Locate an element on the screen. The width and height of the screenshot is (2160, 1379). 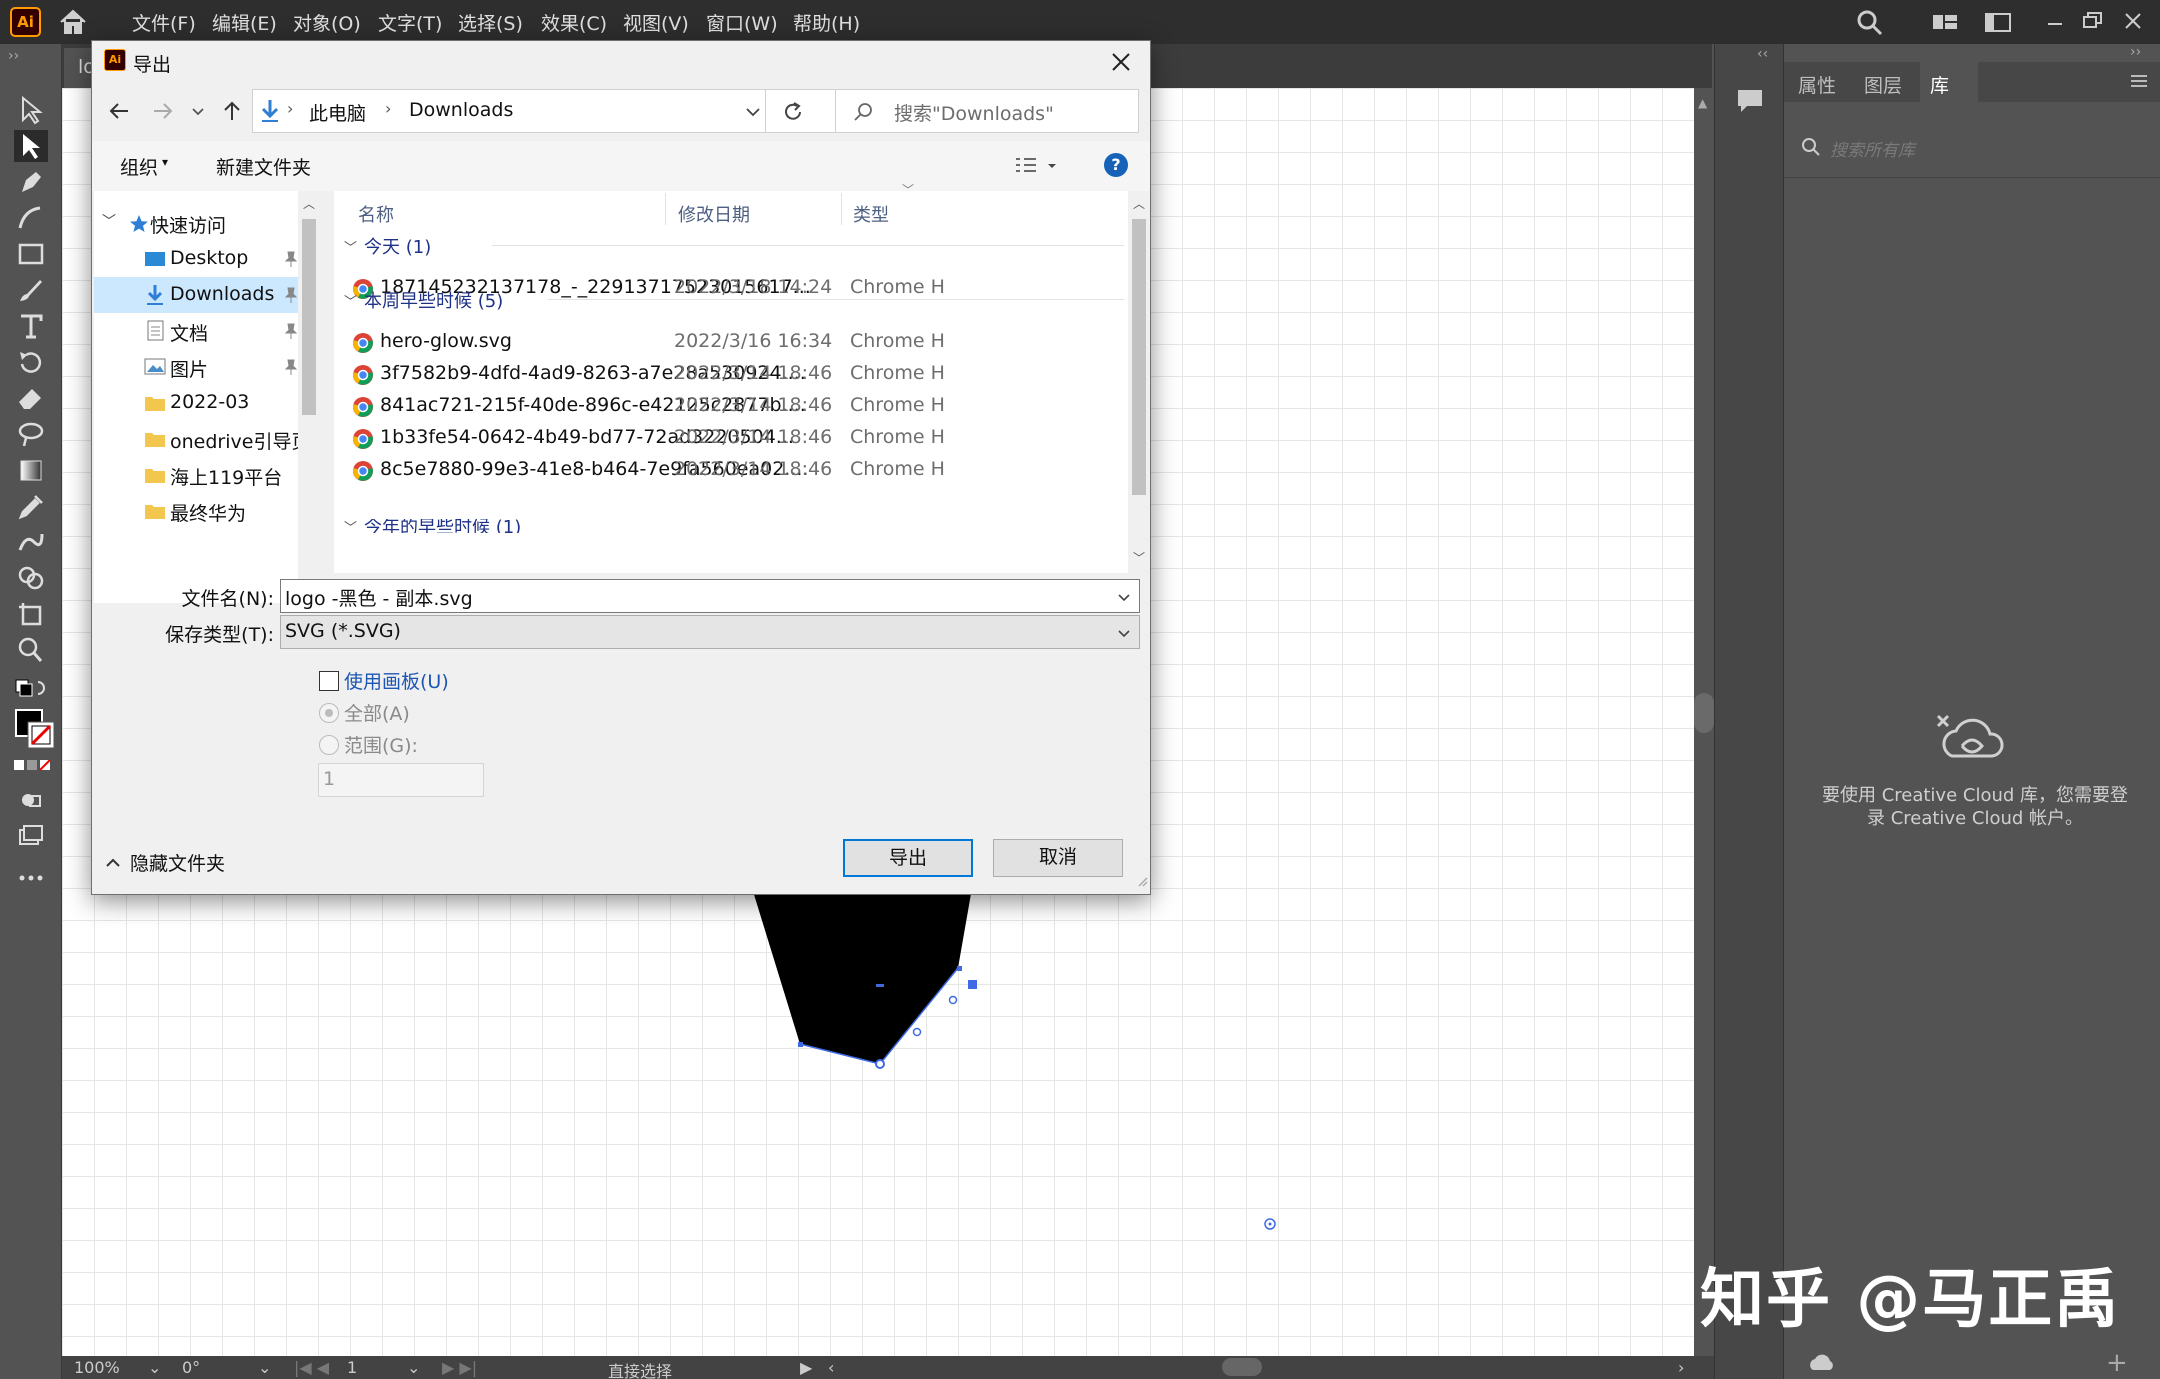
close-icon is located at coordinates (1121, 62).